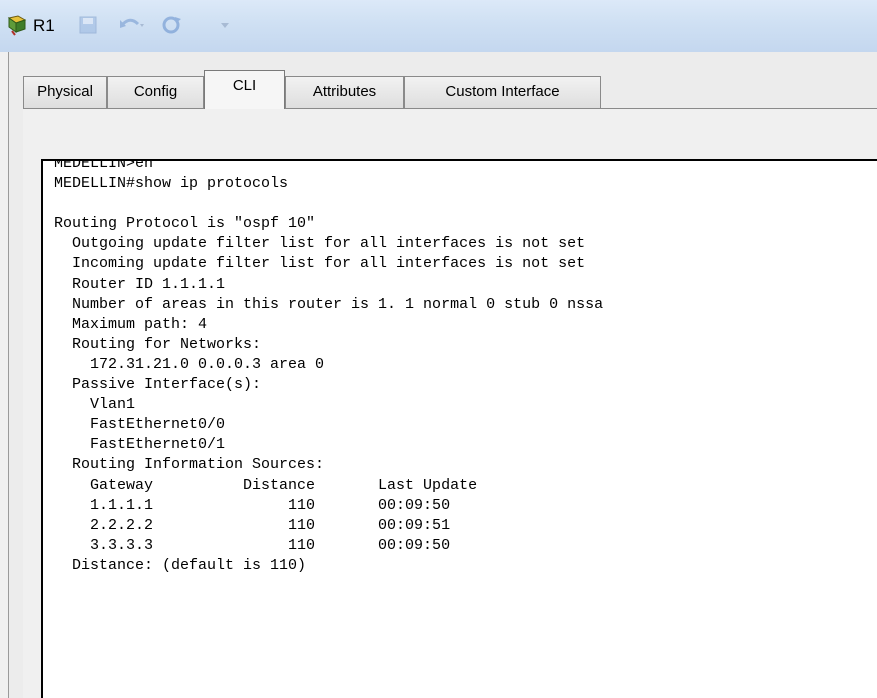 This screenshot has height=698, width=877. I want to click on tab-config: Config, so click(155, 92).